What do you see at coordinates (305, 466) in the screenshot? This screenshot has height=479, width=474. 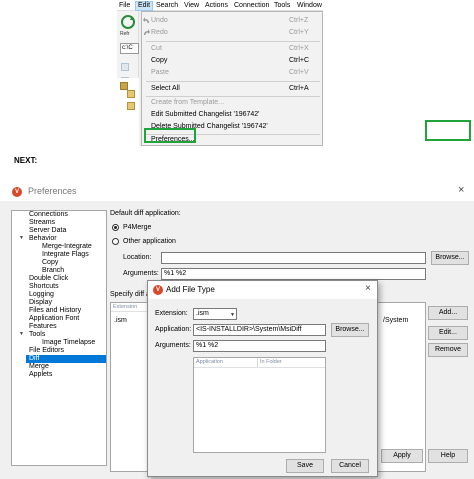 I see `save-button: Save` at bounding box center [305, 466].